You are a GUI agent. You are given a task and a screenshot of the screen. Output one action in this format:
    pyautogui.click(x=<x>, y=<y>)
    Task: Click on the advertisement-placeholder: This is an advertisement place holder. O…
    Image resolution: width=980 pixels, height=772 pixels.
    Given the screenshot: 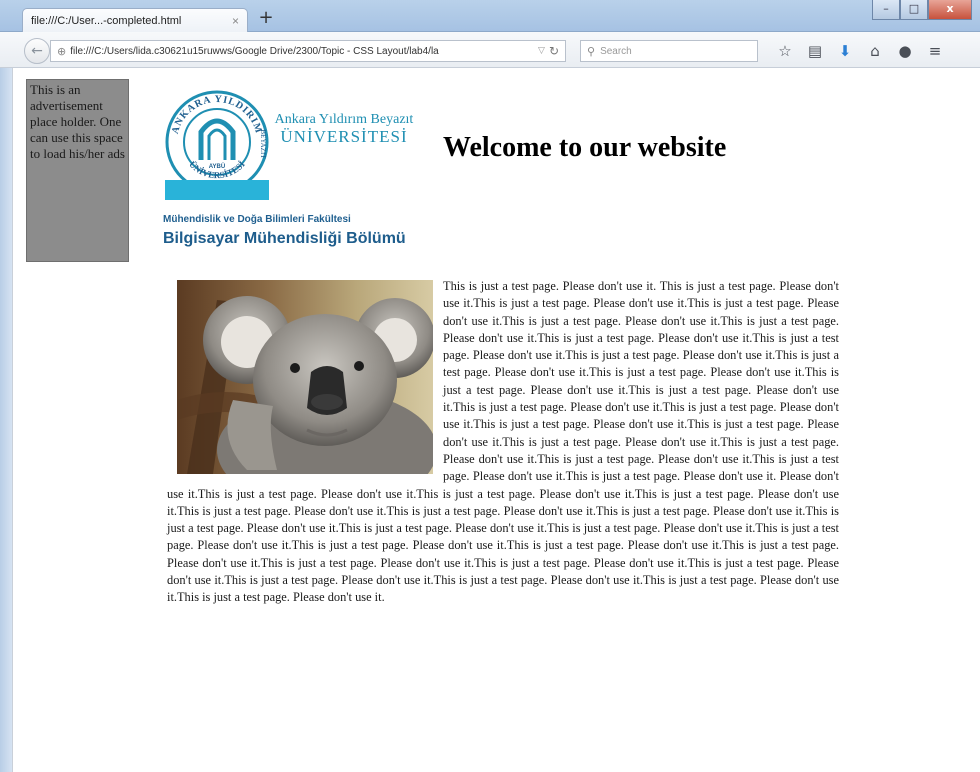 What is the action you would take?
    pyautogui.click(x=77, y=170)
    